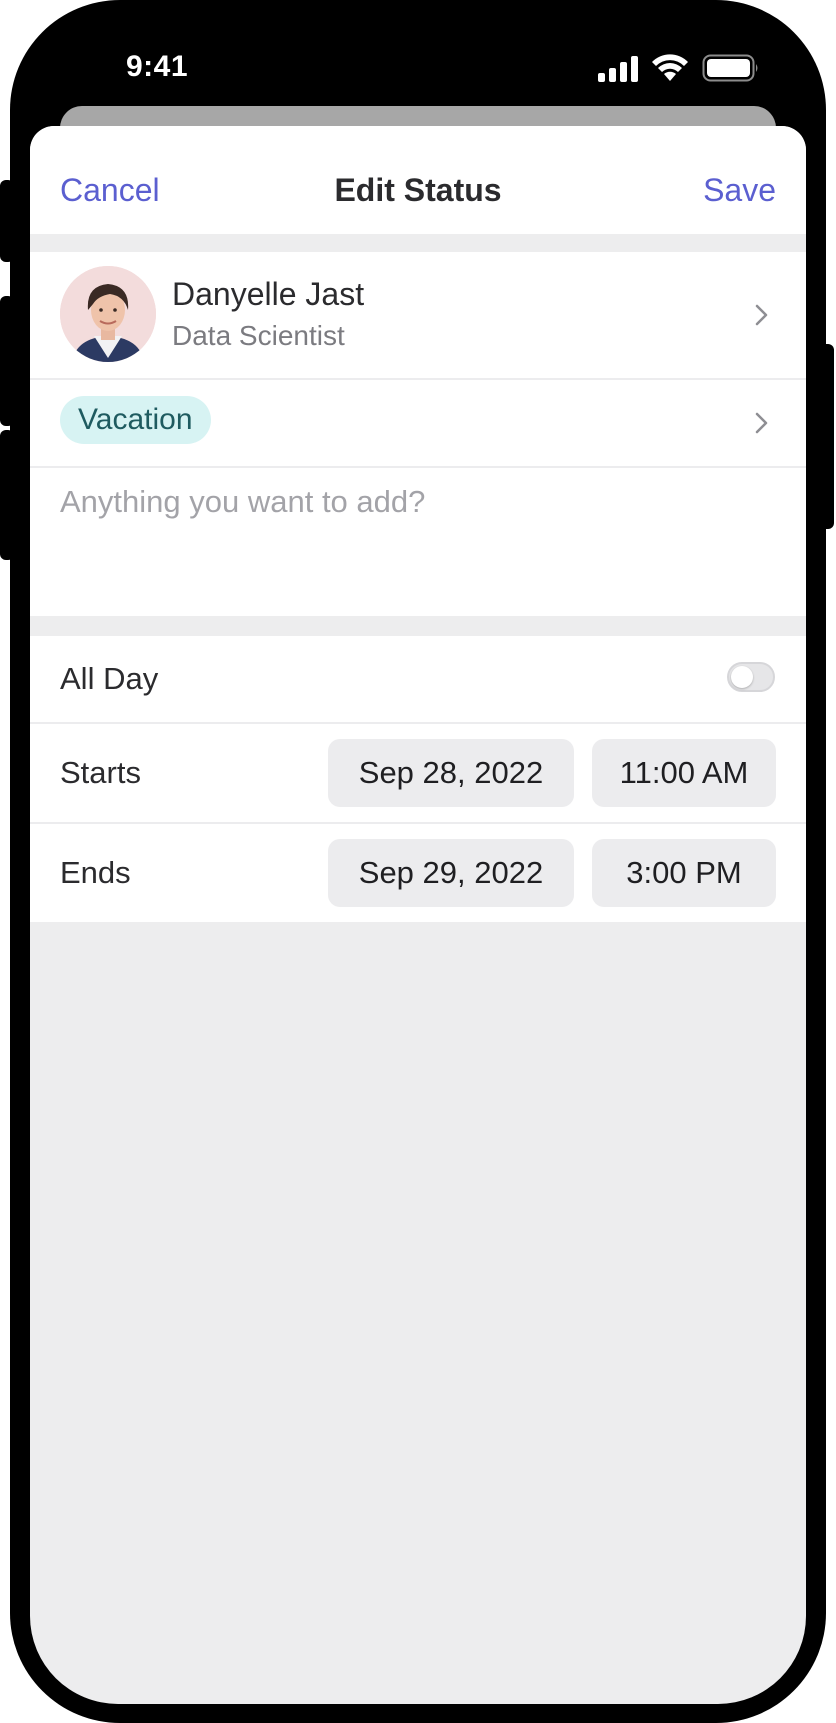 The image size is (836, 1723). Describe the element at coordinates (684, 773) in the screenshot. I see `start-time-button: 11:00 AM` at that location.